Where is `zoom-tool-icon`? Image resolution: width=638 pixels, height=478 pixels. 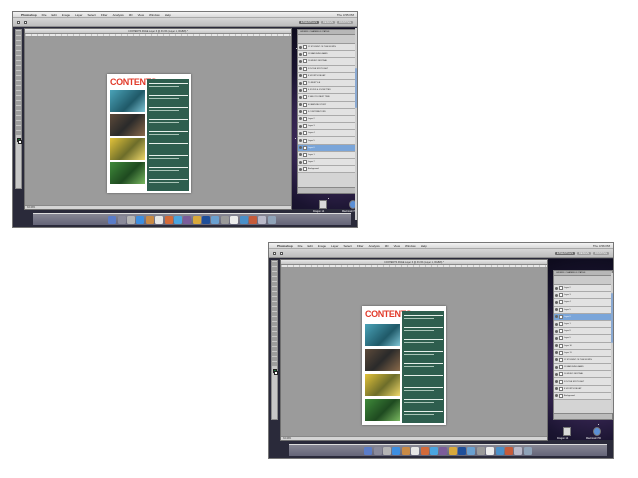 zoom-tool-icon is located at coordinates (274, 364).